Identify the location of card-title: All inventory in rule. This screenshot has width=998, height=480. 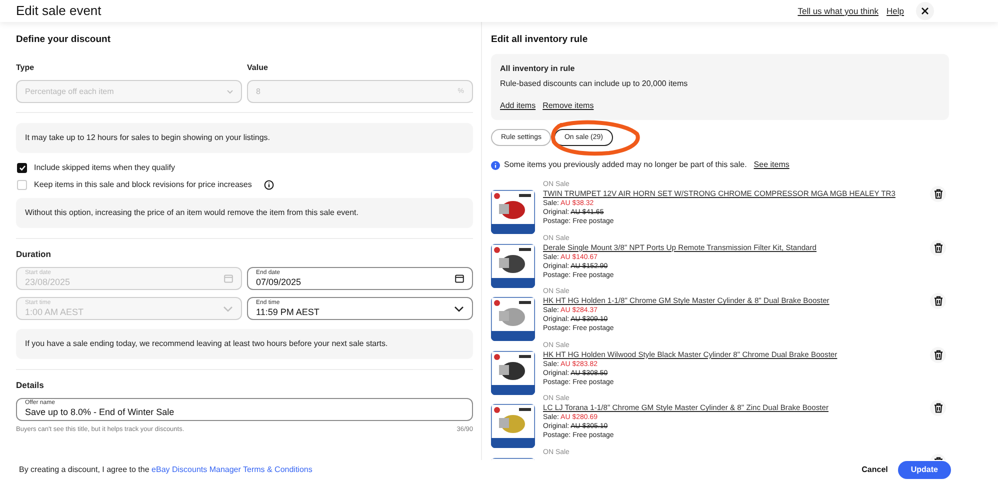
(538, 69).